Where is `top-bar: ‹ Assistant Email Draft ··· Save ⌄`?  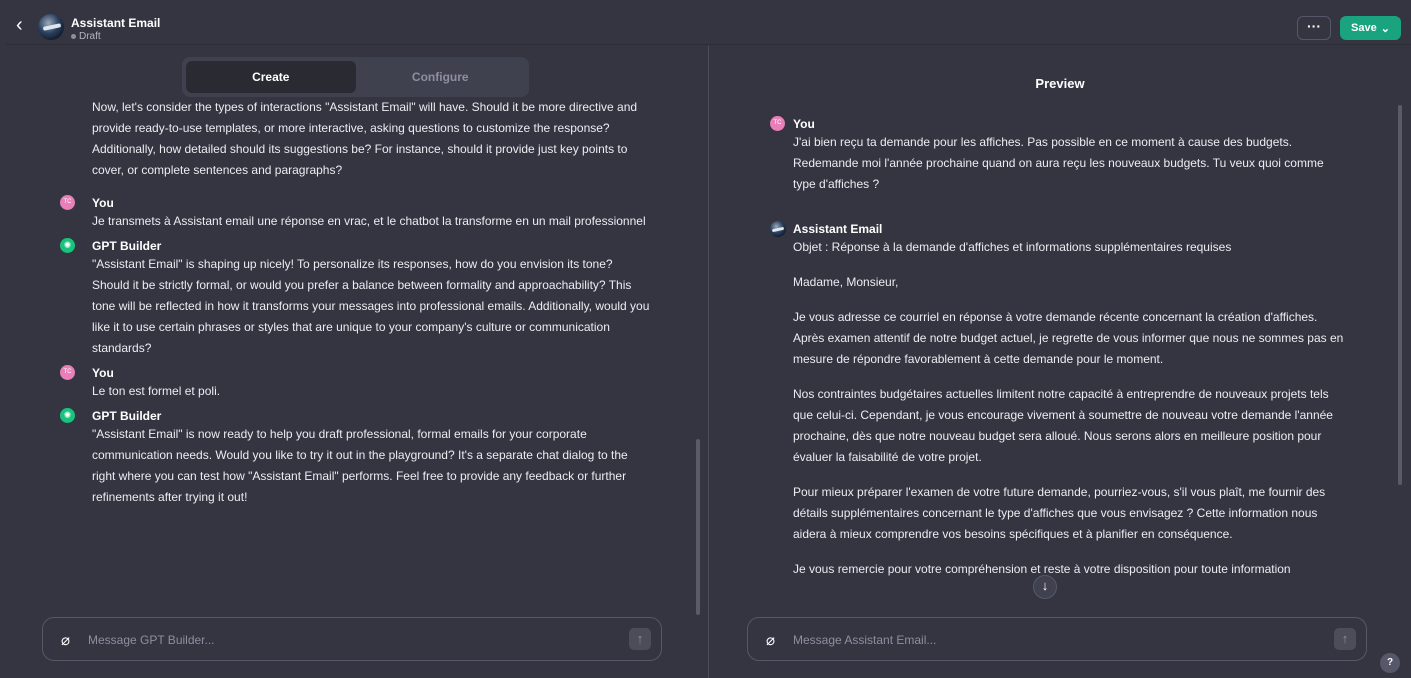 top-bar: ‹ Assistant Email Draft ··· Save ⌄ is located at coordinates (708, 26).